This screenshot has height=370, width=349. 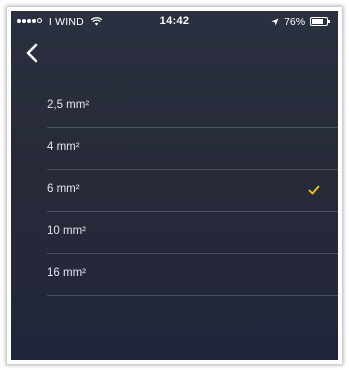 What do you see at coordinates (33, 53) in the screenshot?
I see `back-chevron-icon` at bounding box center [33, 53].